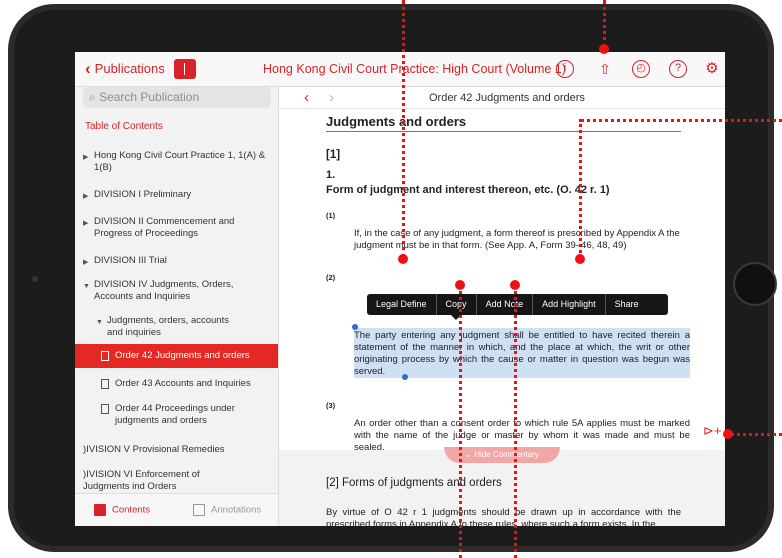 The width and height of the screenshot is (782, 558). What do you see at coordinates (515, 421) in the screenshot?
I see `callout-line-add-note` at bounding box center [515, 421].